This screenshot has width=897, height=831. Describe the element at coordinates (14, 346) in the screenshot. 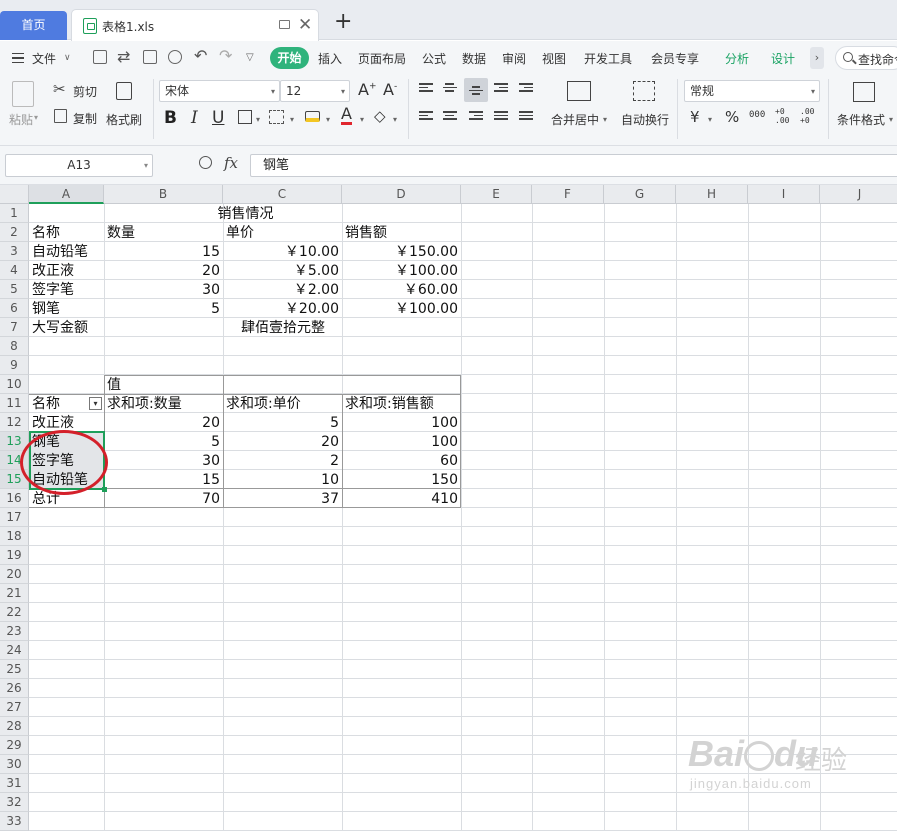

I see `row-header-8: 8` at that location.